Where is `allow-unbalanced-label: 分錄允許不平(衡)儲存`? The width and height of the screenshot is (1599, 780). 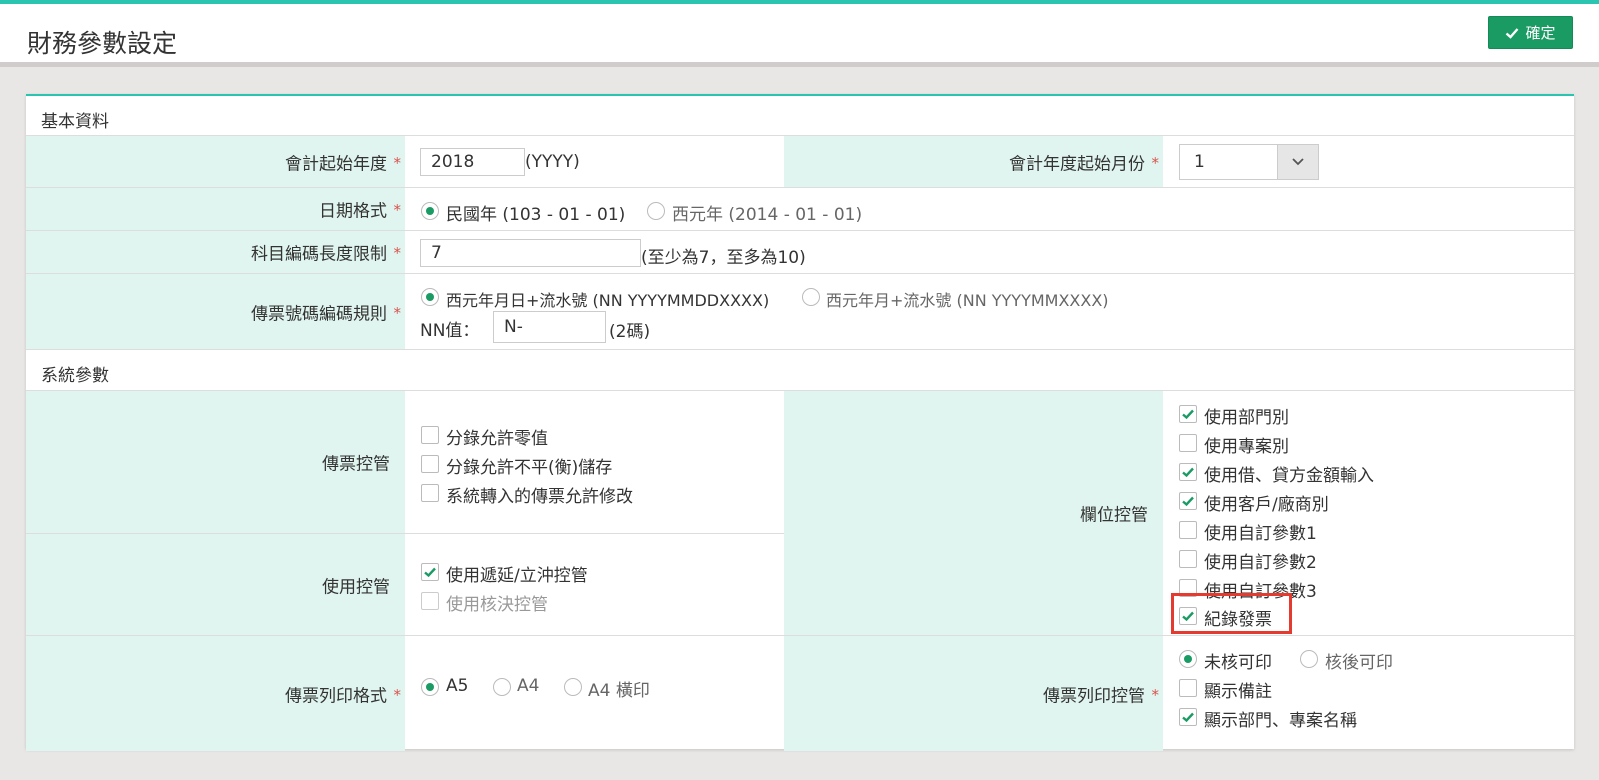
allow-unbalanced-label: 分錄允許不平(衡)儲存 is located at coordinates (529, 468).